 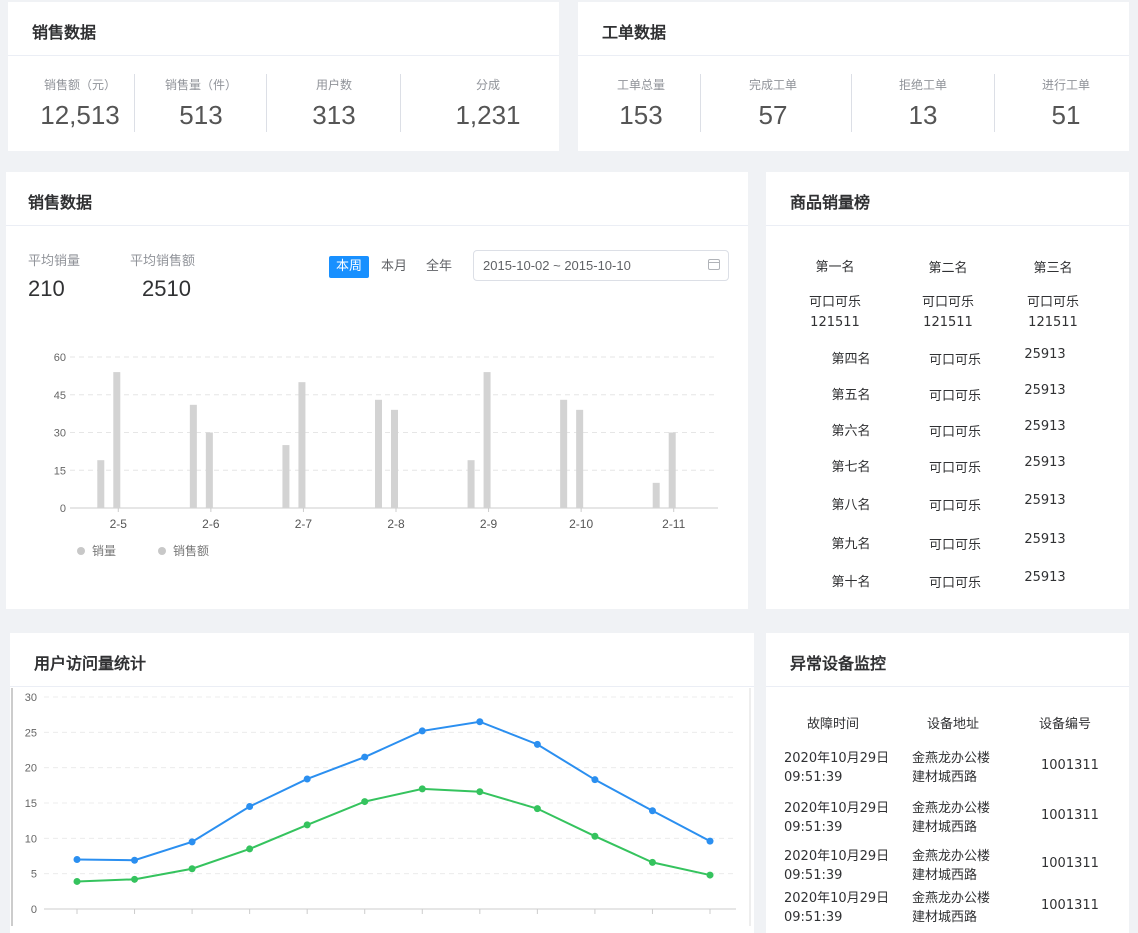 What do you see at coordinates (349, 267) in the screenshot?
I see `tab-this-week: 本周` at bounding box center [349, 267].